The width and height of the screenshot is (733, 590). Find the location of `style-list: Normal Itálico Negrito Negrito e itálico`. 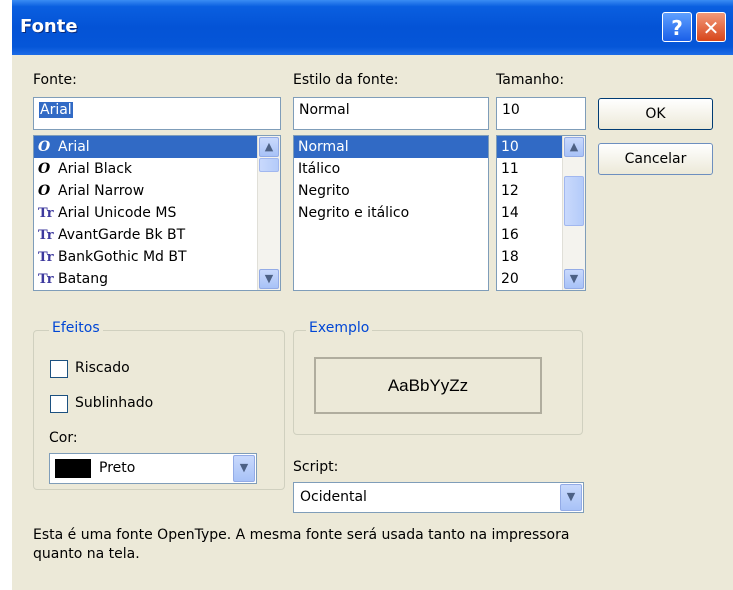

style-list: Normal Itálico Negrito Negrito e itálico is located at coordinates (391, 213).